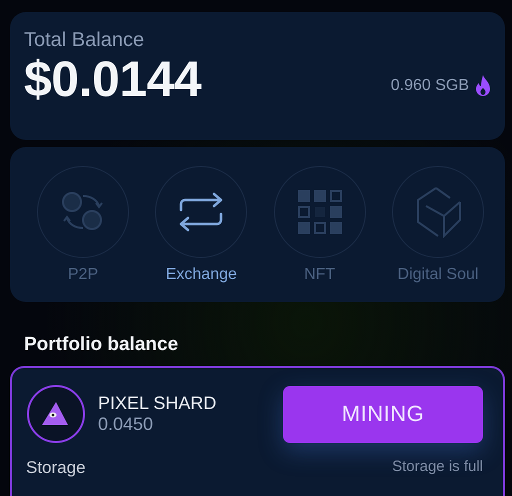 This screenshot has width=512, height=496. What do you see at coordinates (56, 468) in the screenshot?
I see `storage-label: Storage` at bounding box center [56, 468].